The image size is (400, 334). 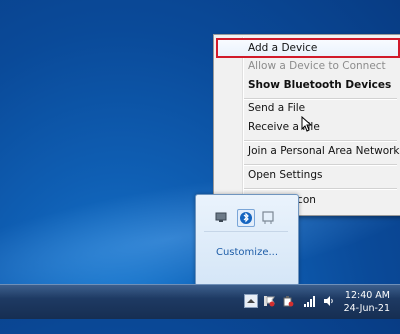 What do you see at coordinates (269, 301) in the screenshot?
I see `action-center-flag-icon` at bounding box center [269, 301].